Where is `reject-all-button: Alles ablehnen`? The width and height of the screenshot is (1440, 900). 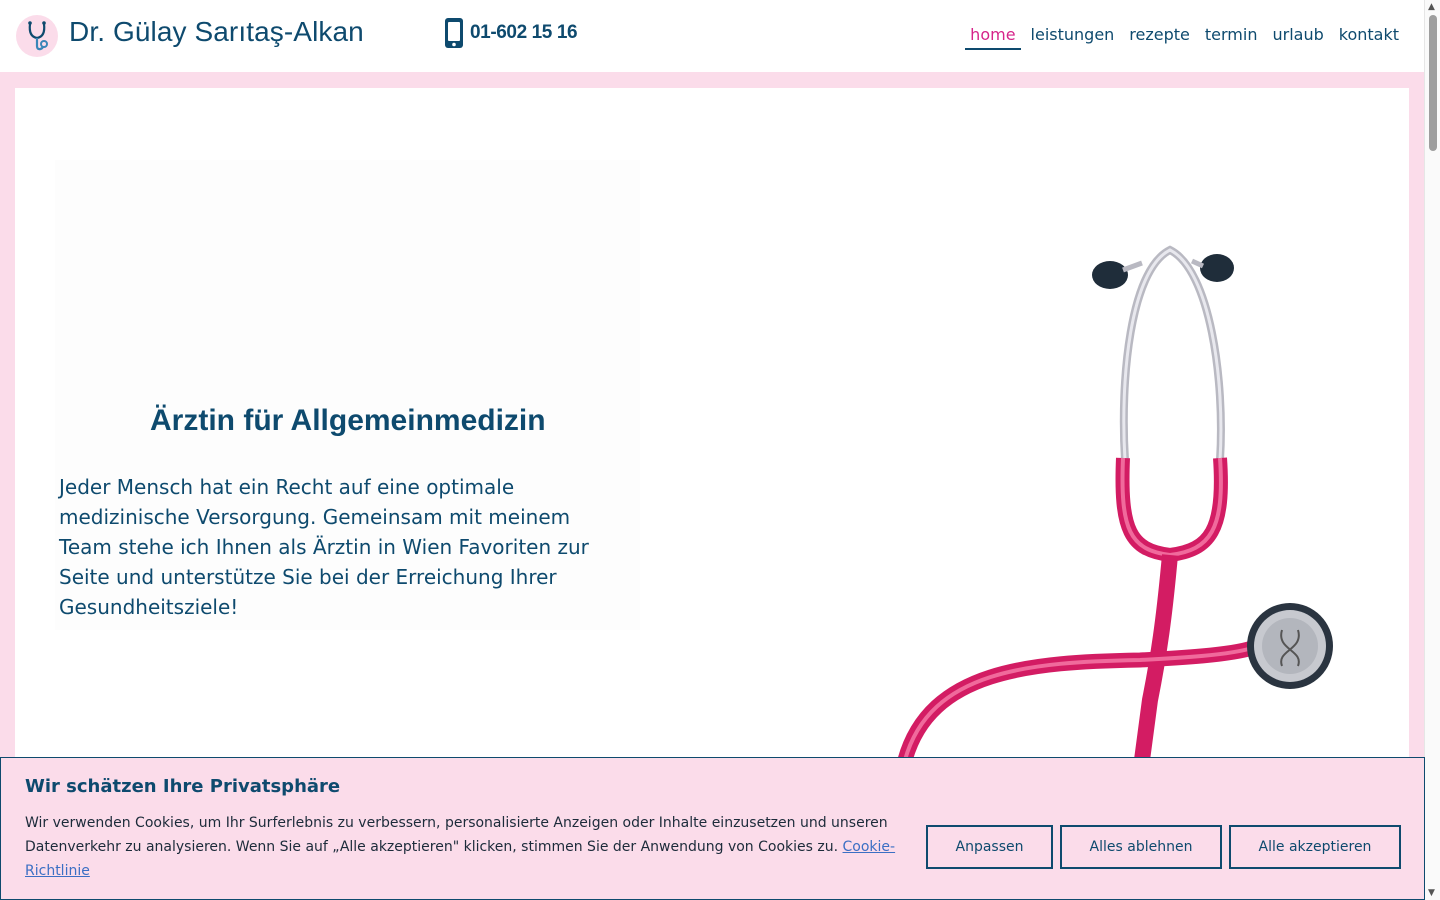 reject-all-button: Alles ablehnen is located at coordinates (1141, 847).